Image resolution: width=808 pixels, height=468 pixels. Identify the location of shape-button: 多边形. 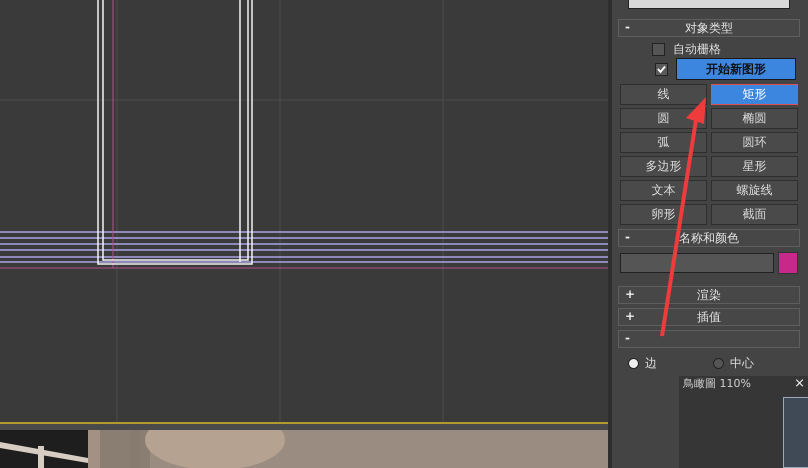
(663, 166).